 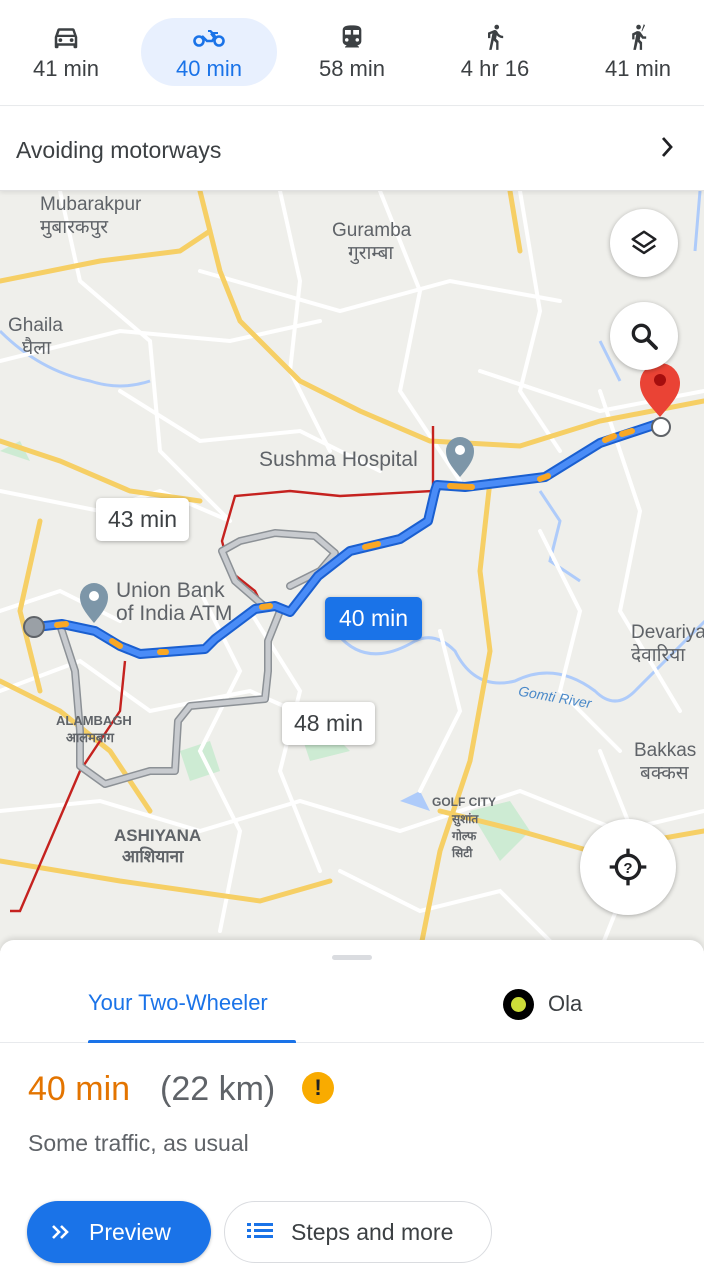 What do you see at coordinates (94, 603) in the screenshot?
I see `atm-pin-icon` at bounding box center [94, 603].